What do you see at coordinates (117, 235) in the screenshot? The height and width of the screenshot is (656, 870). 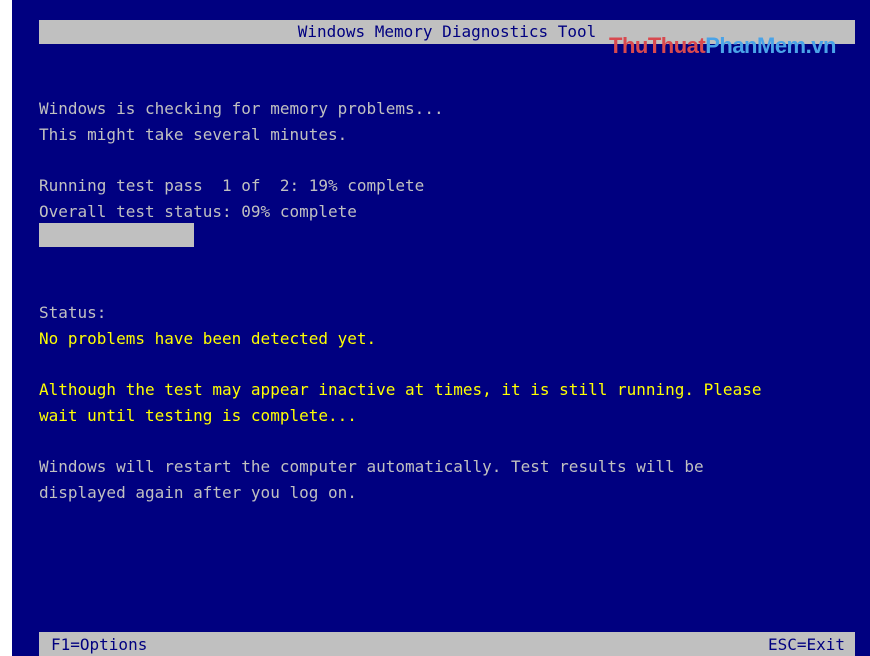 I see `overall-progress-fill` at bounding box center [117, 235].